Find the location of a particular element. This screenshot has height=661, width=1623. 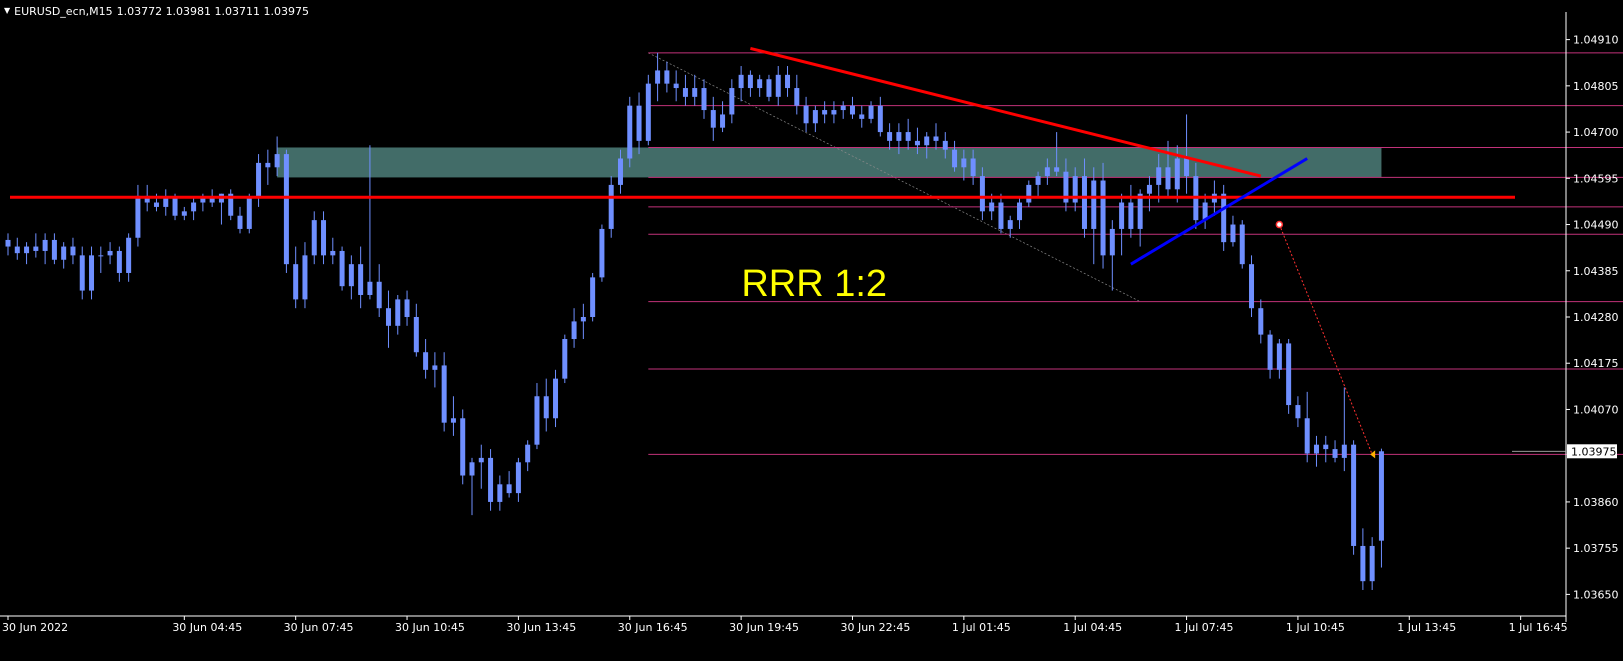

projection-line is located at coordinates (1325, 339).